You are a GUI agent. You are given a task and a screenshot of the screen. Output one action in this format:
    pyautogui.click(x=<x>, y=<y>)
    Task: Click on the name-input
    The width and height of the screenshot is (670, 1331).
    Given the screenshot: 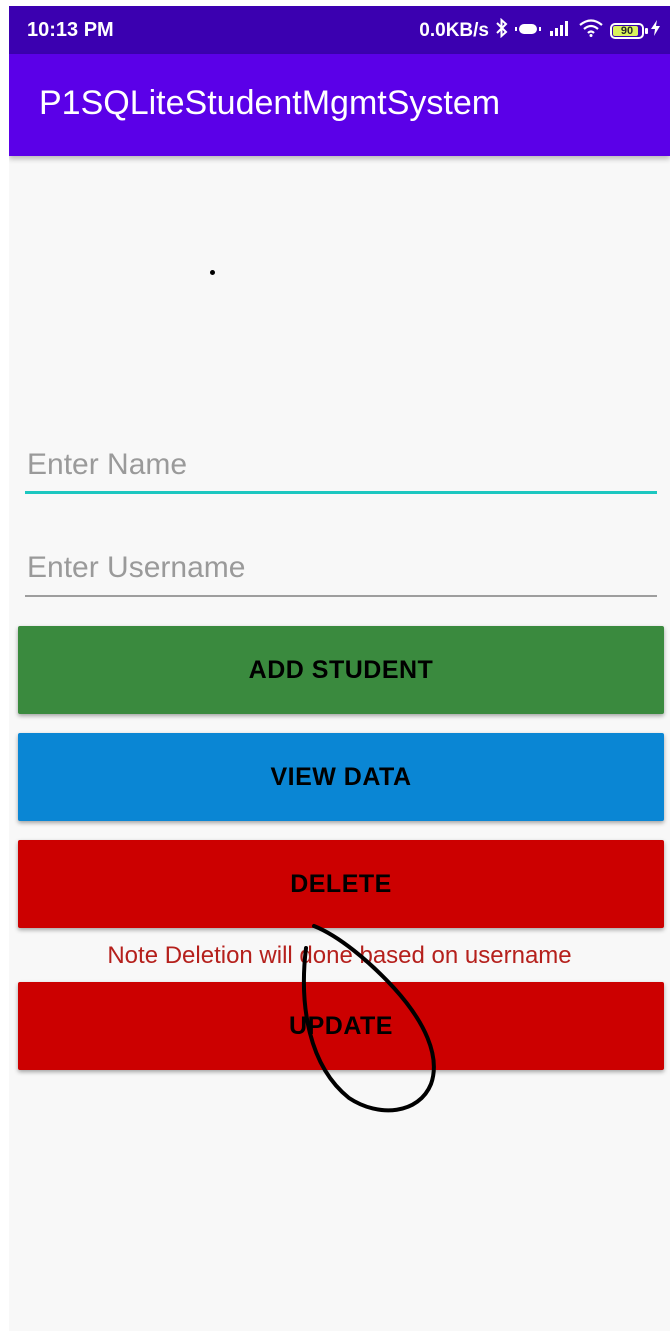 What is the action you would take?
    pyautogui.click(x=342, y=465)
    